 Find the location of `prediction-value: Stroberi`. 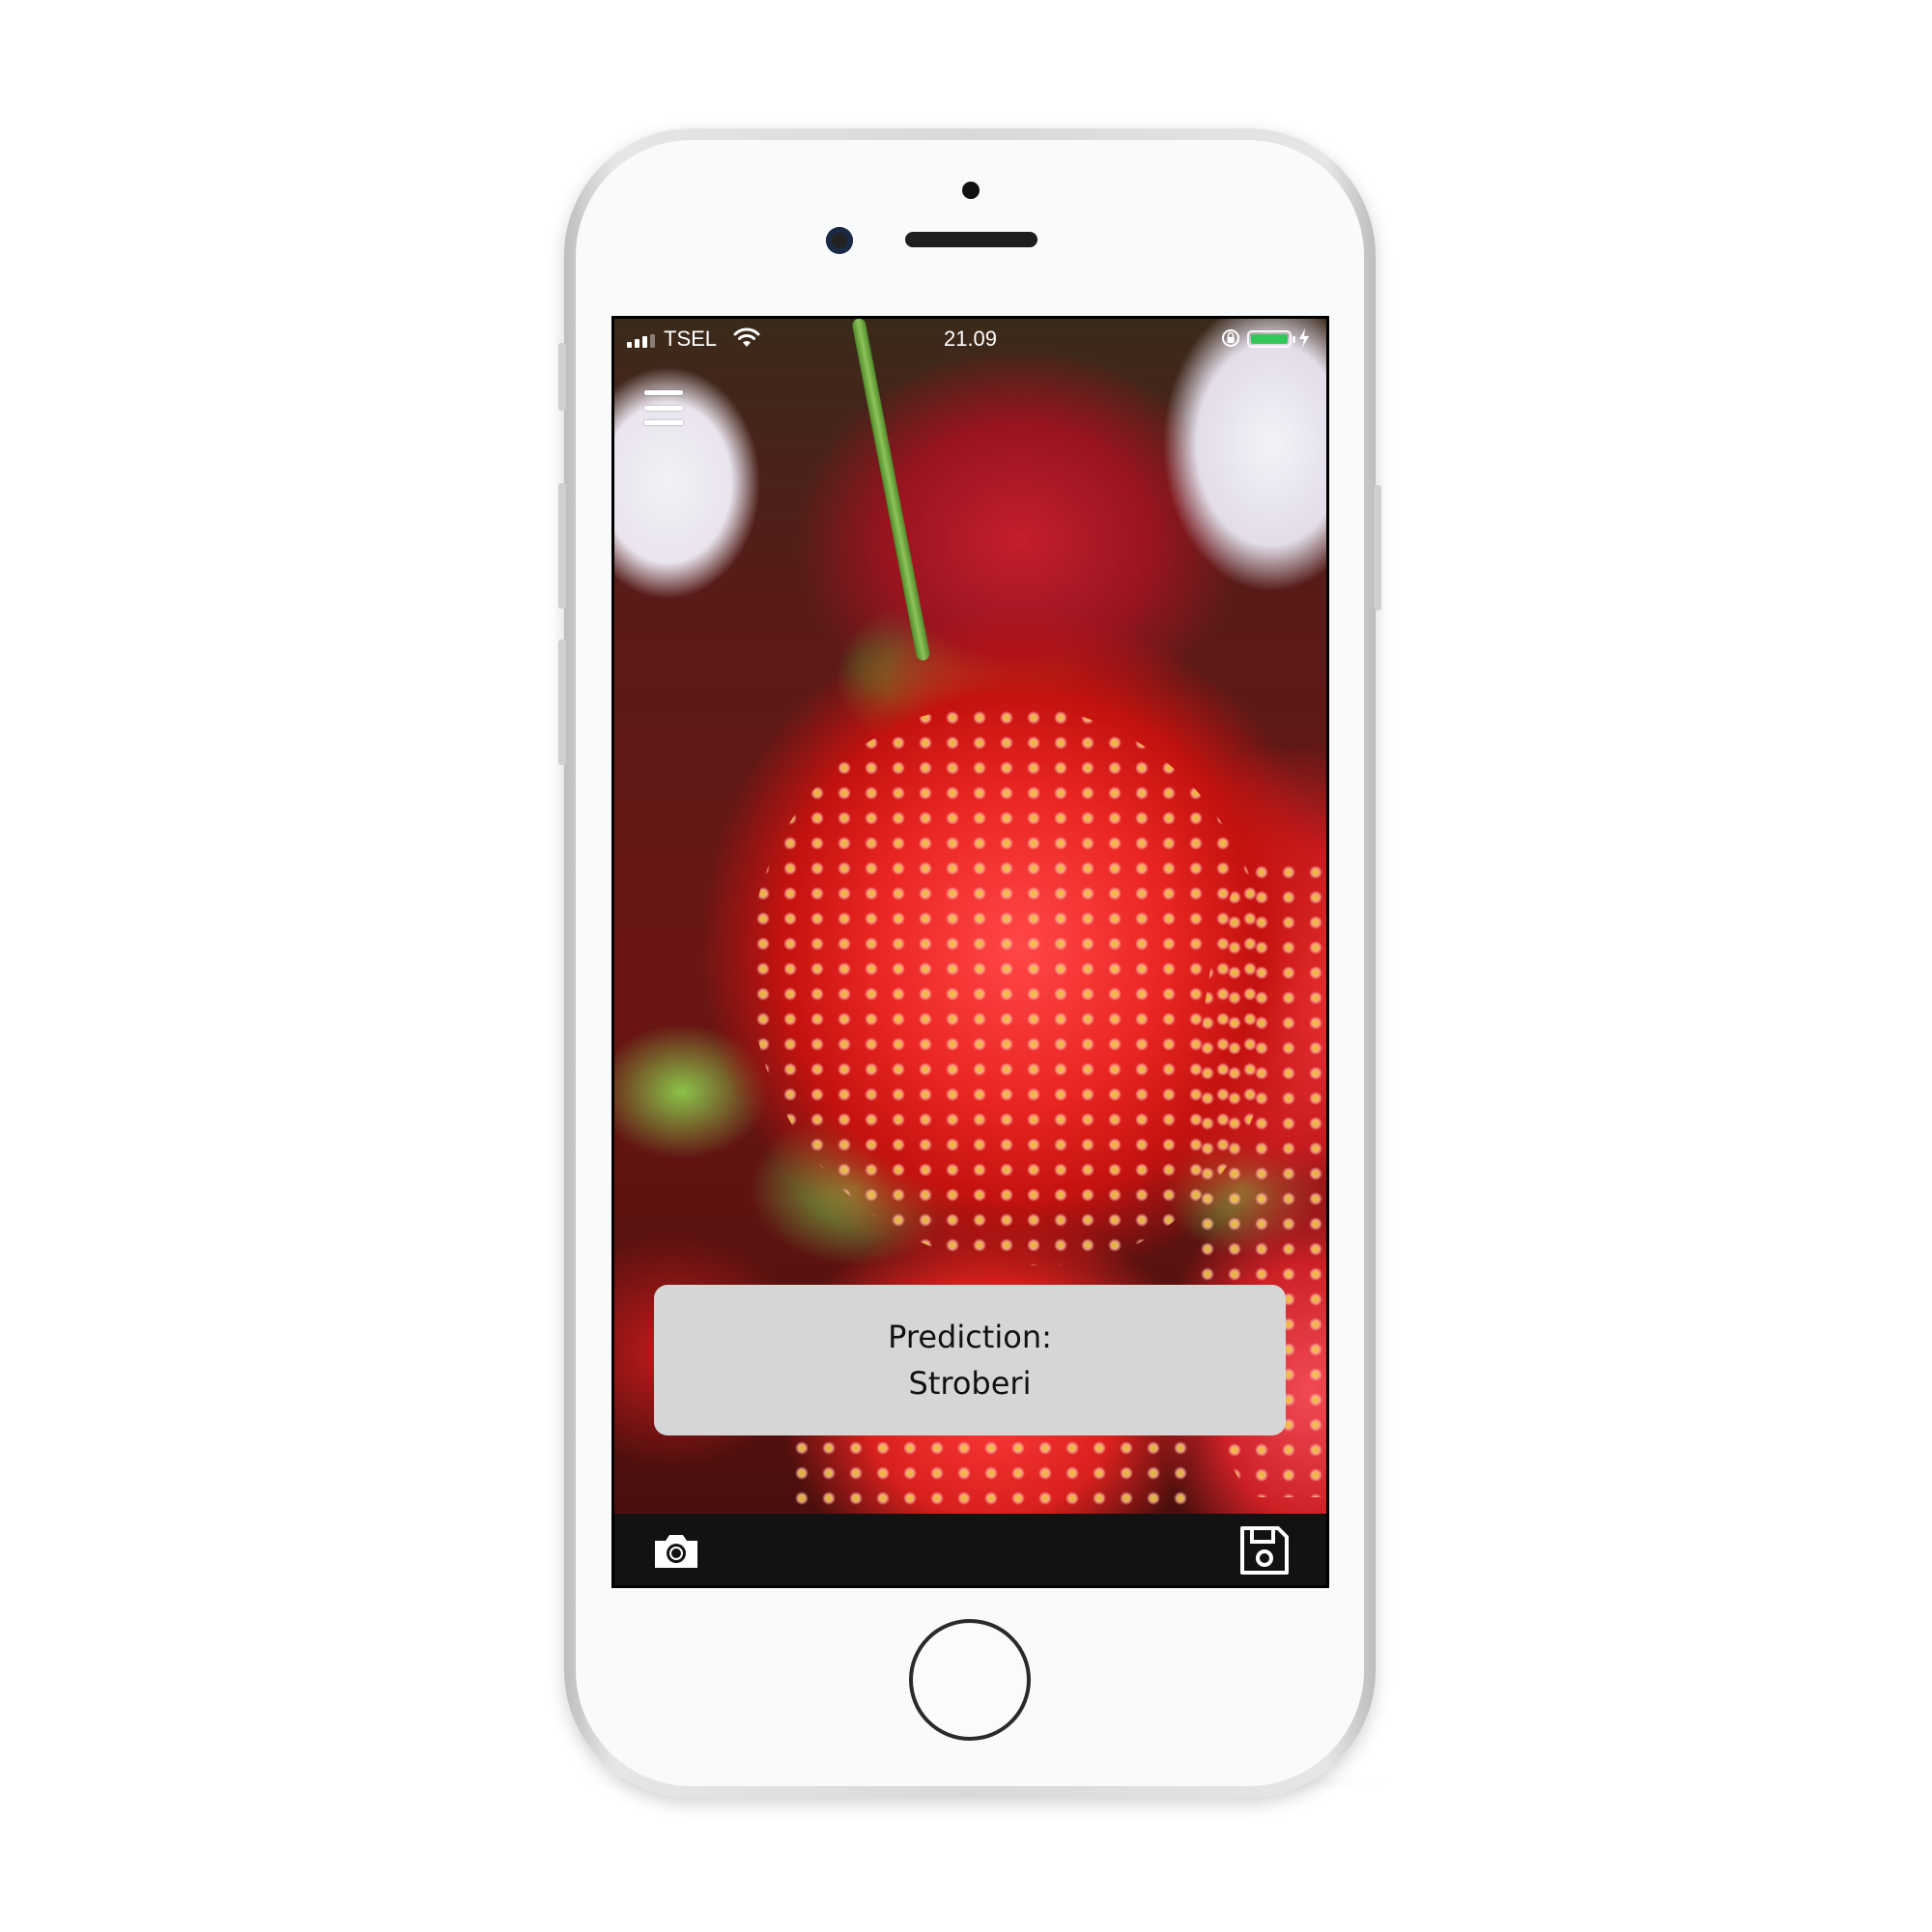

prediction-value: Stroberi is located at coordinates (970, 1383).